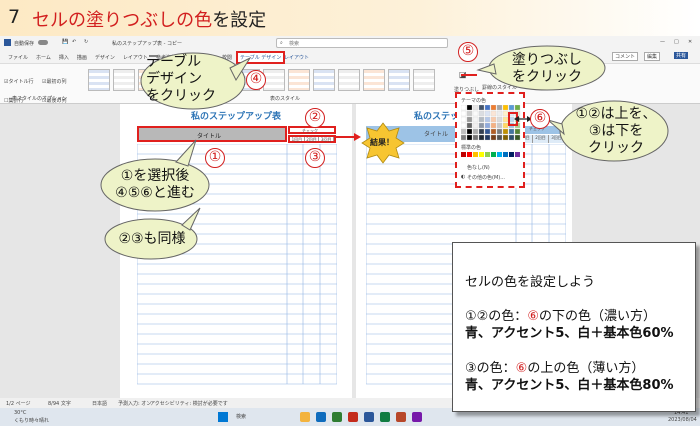  I want to click on callout-shading: 塗りつぶし をクリック, so click(547, 69).